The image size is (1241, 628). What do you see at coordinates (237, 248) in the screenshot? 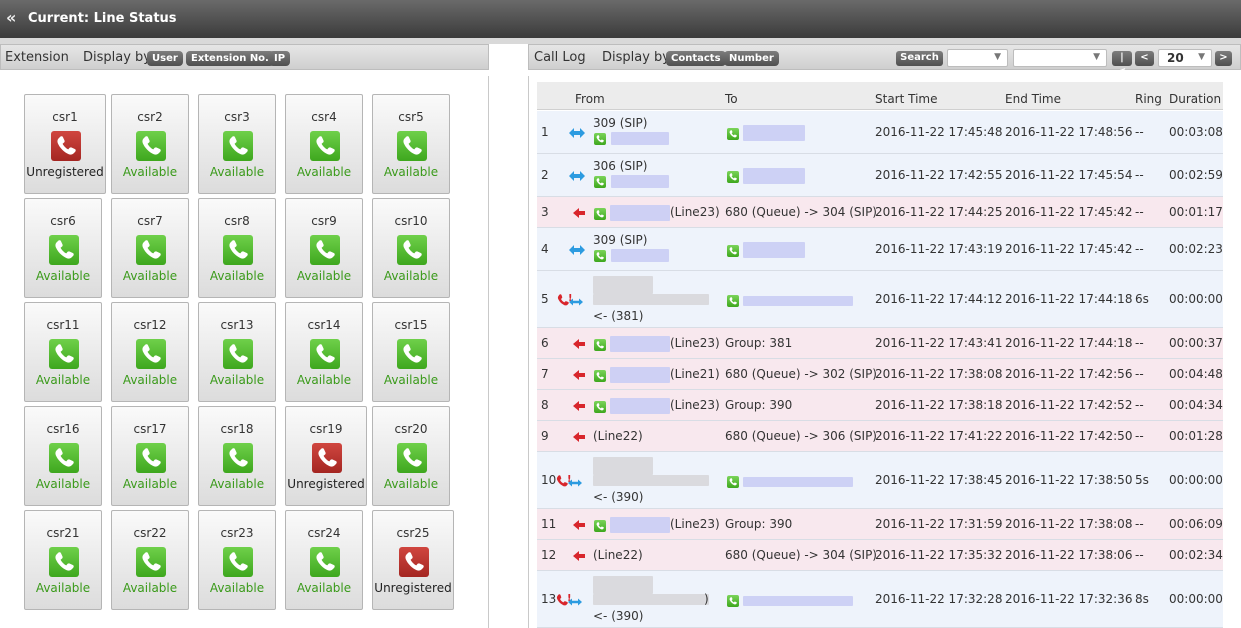
I see `extension-tile-csr8: csr8 Available` at bounding box center [237, 248].